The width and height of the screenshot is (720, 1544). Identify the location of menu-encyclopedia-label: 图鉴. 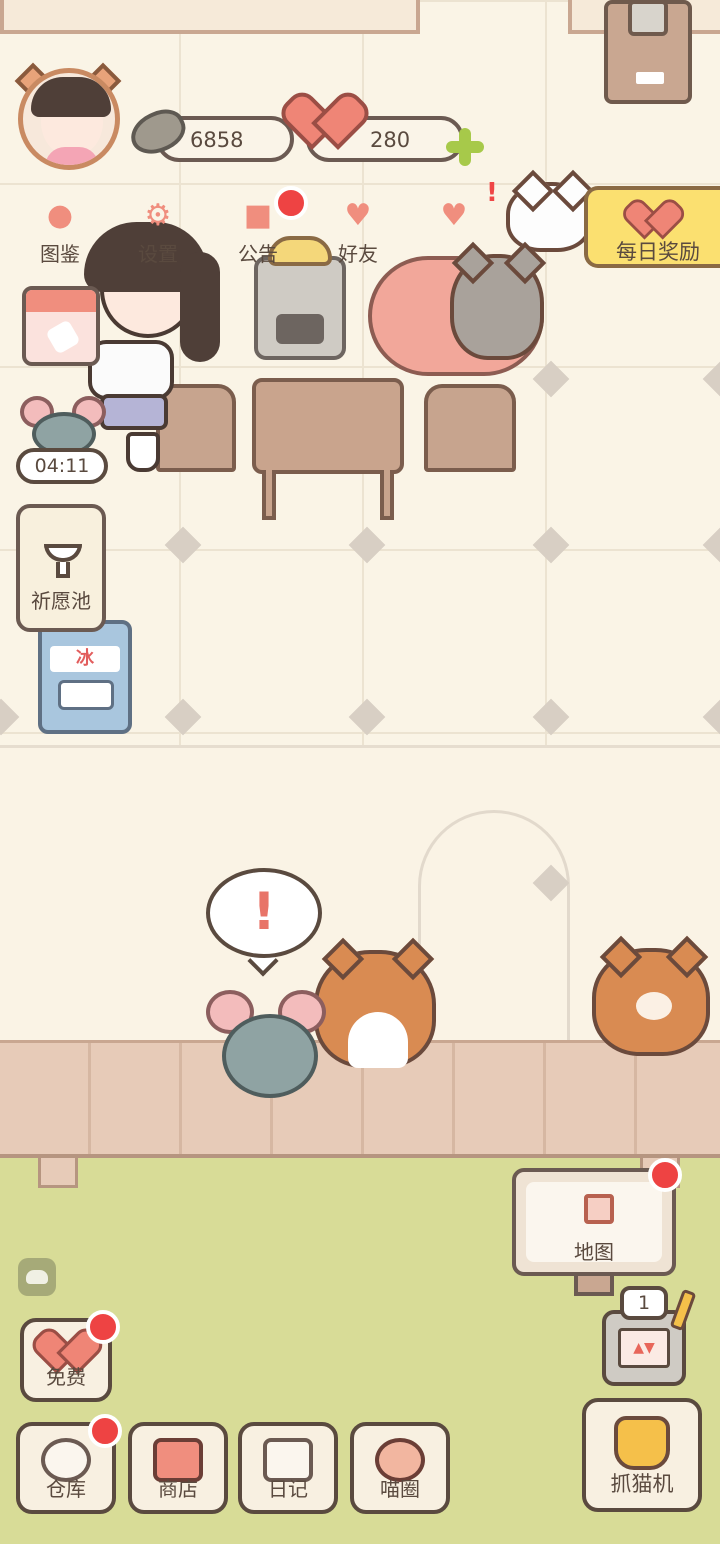
(60, 254).